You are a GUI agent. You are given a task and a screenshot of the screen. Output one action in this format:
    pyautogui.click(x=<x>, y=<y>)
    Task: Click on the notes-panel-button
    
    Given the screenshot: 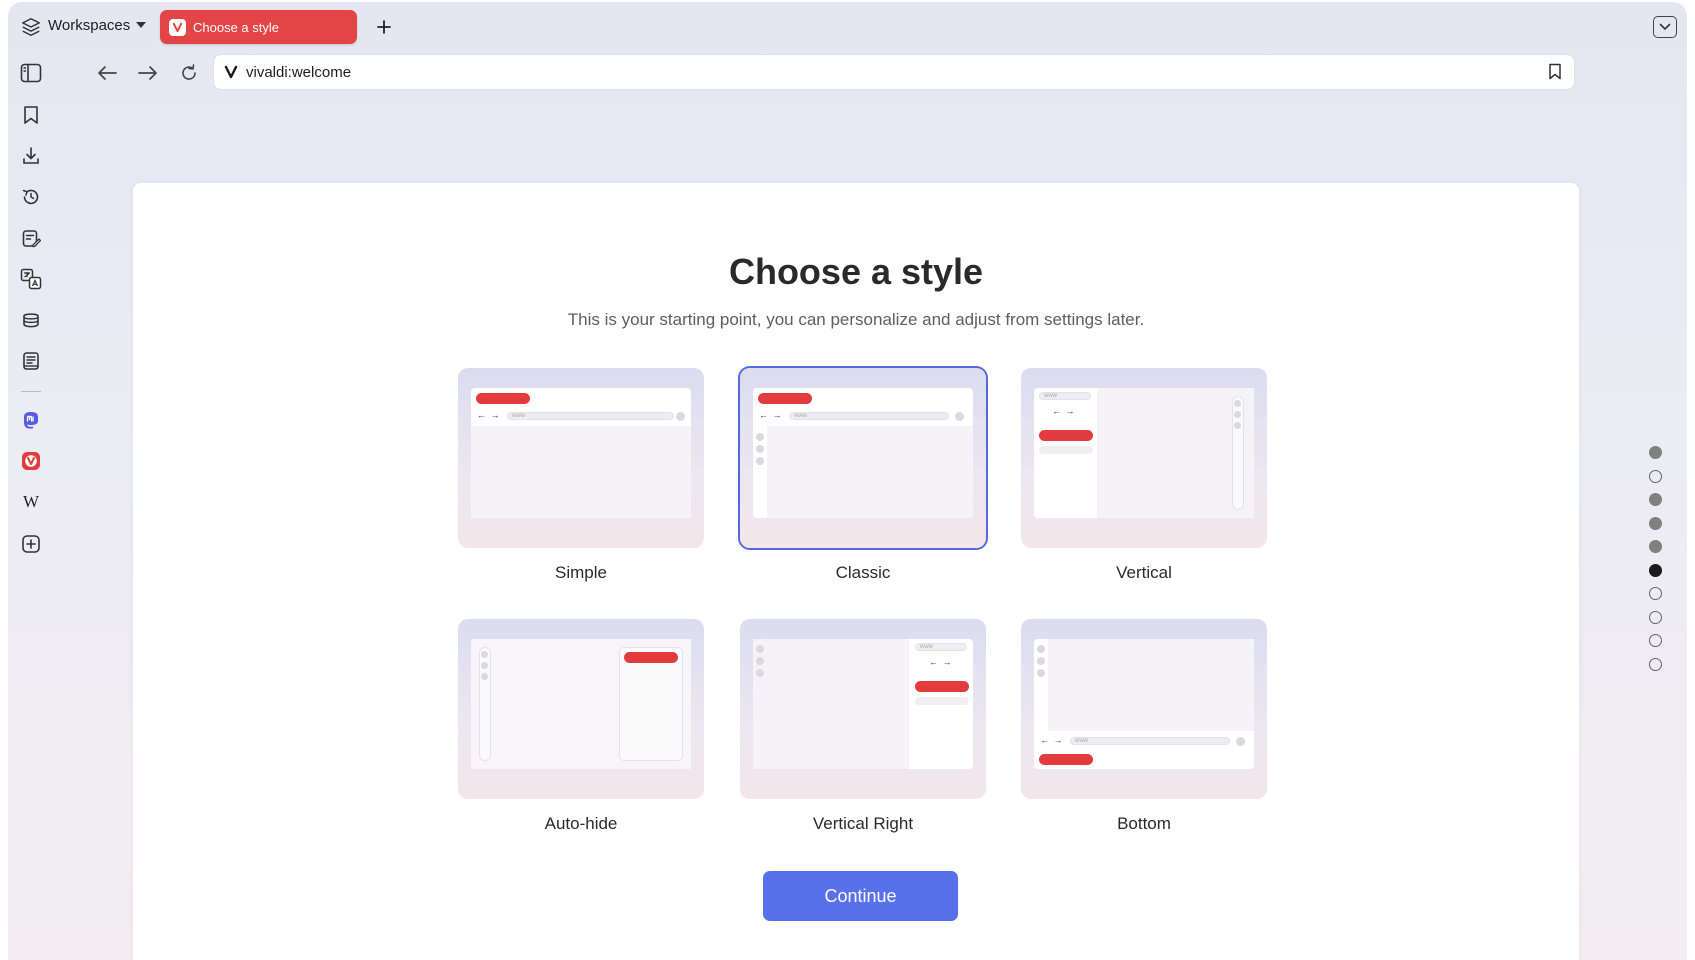 What is the action you would take?
    pyautogui.click(x=31, y=238)
    